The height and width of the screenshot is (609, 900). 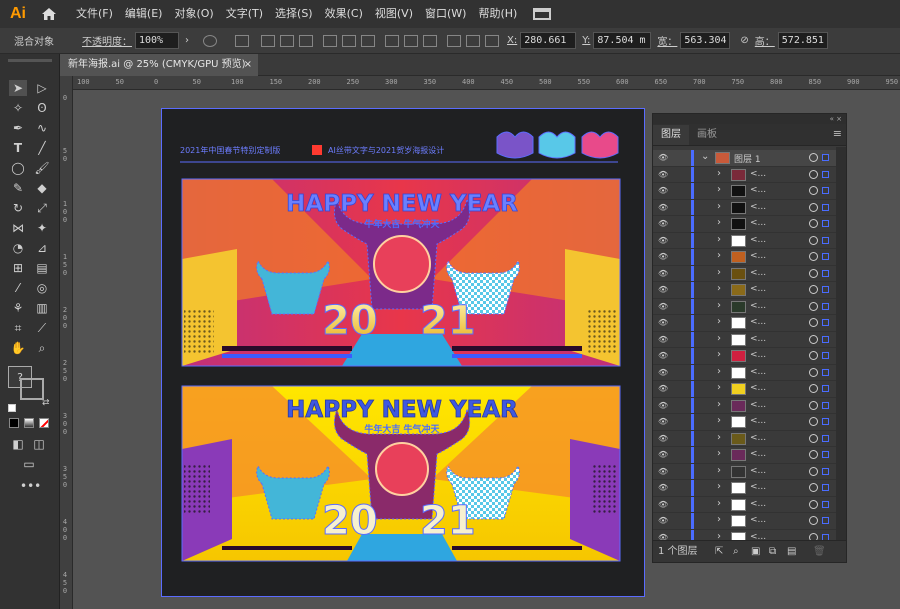 I want to click on direct-selection-icon: ▷, so click(x=42, y=88).